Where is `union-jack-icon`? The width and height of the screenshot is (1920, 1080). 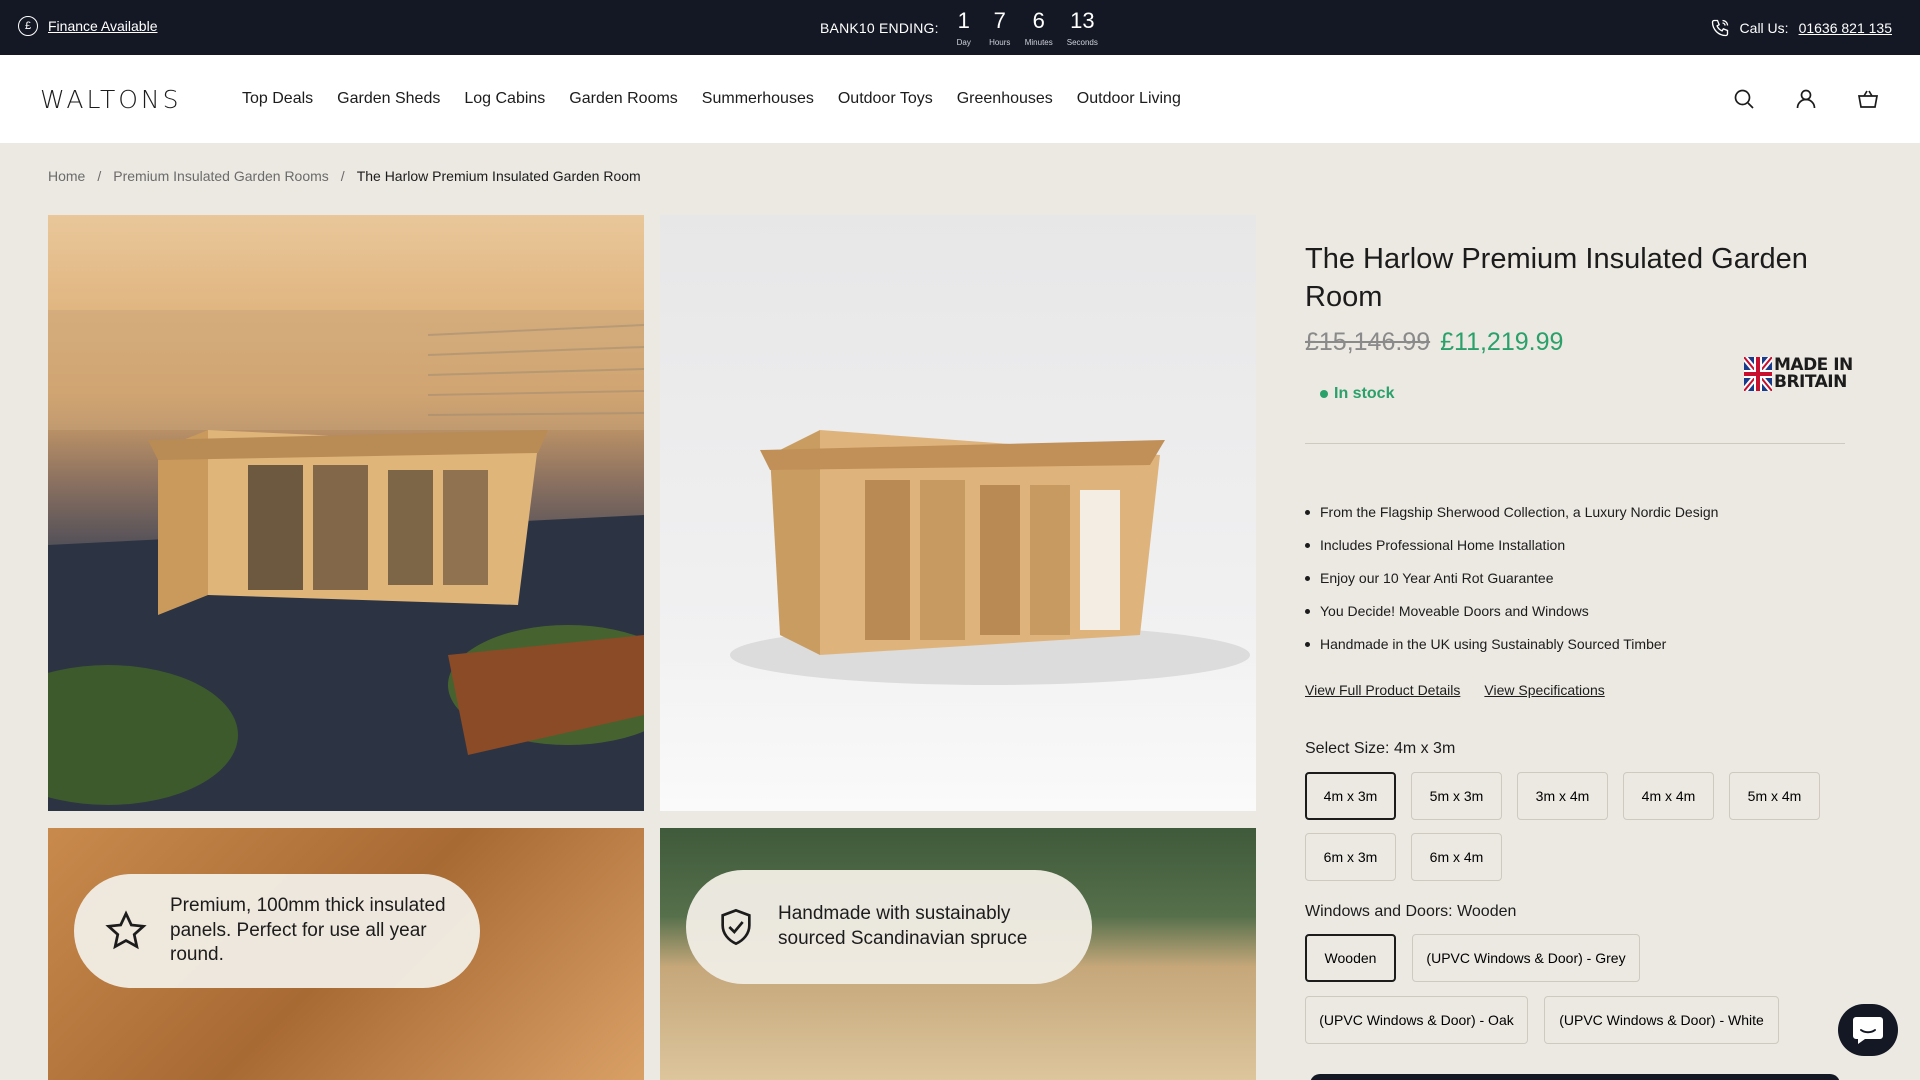 union-jack-icon is located at coordinates (1758, 374).